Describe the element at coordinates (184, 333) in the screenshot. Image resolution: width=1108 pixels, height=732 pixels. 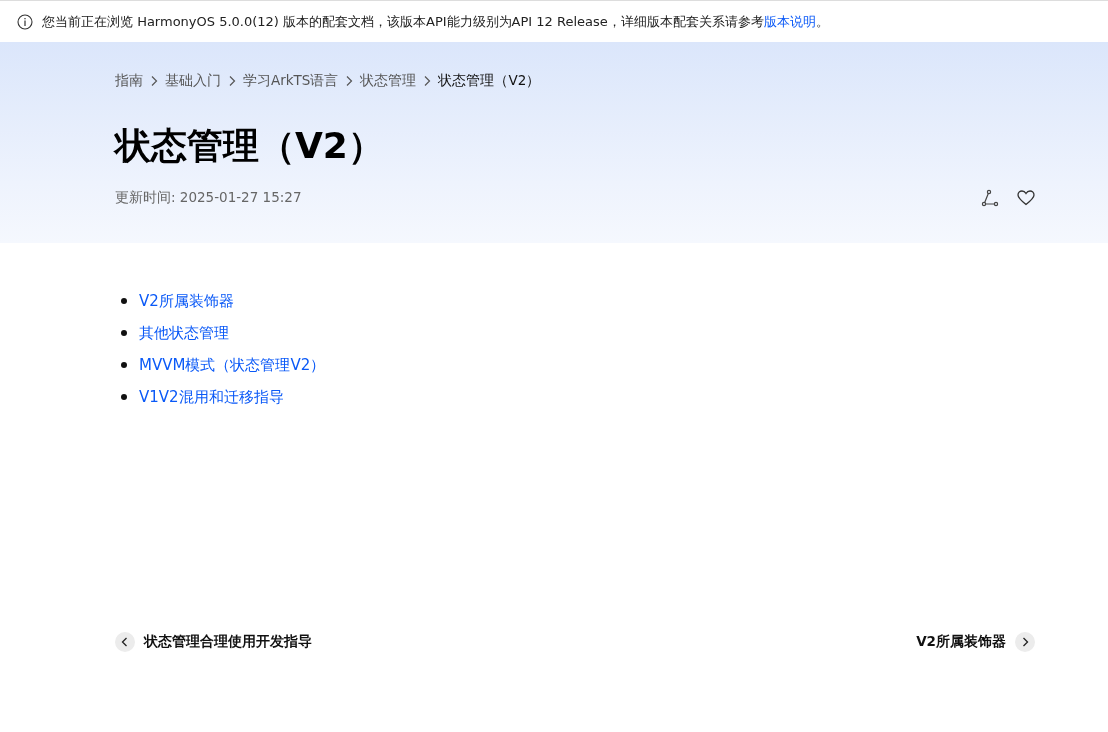
I see `toc-link: 其他状态管理` at that location.